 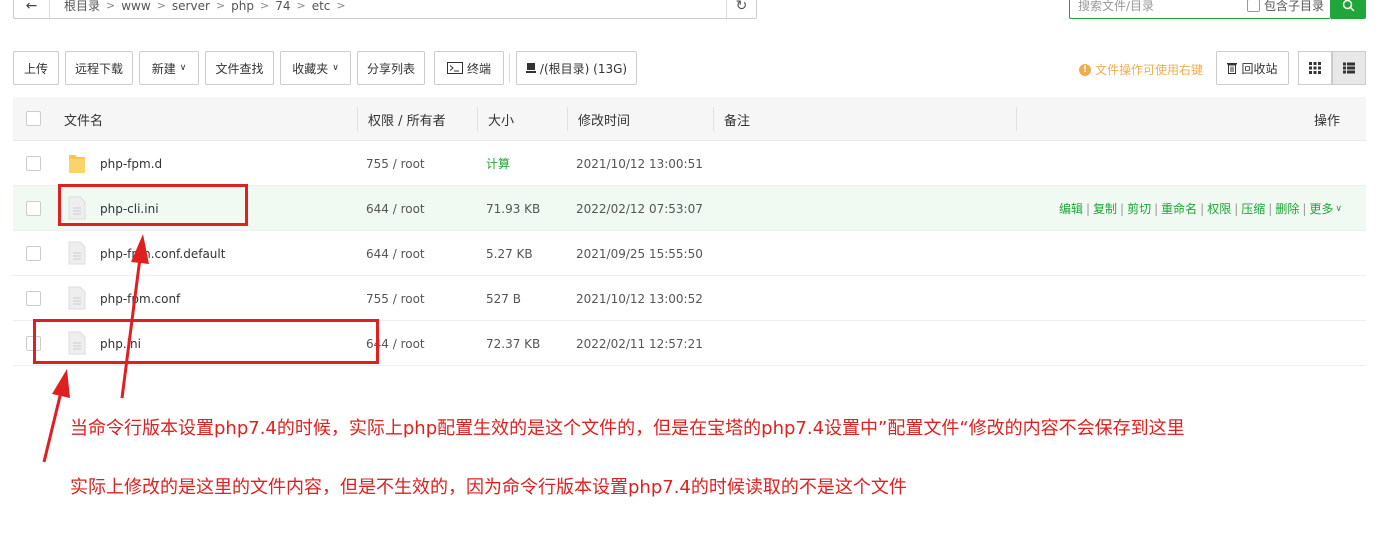 What do you see at coordinates (478, 68) in the screenshot?
I see `terminal-label: 终端` at bounding box center [478, 68].